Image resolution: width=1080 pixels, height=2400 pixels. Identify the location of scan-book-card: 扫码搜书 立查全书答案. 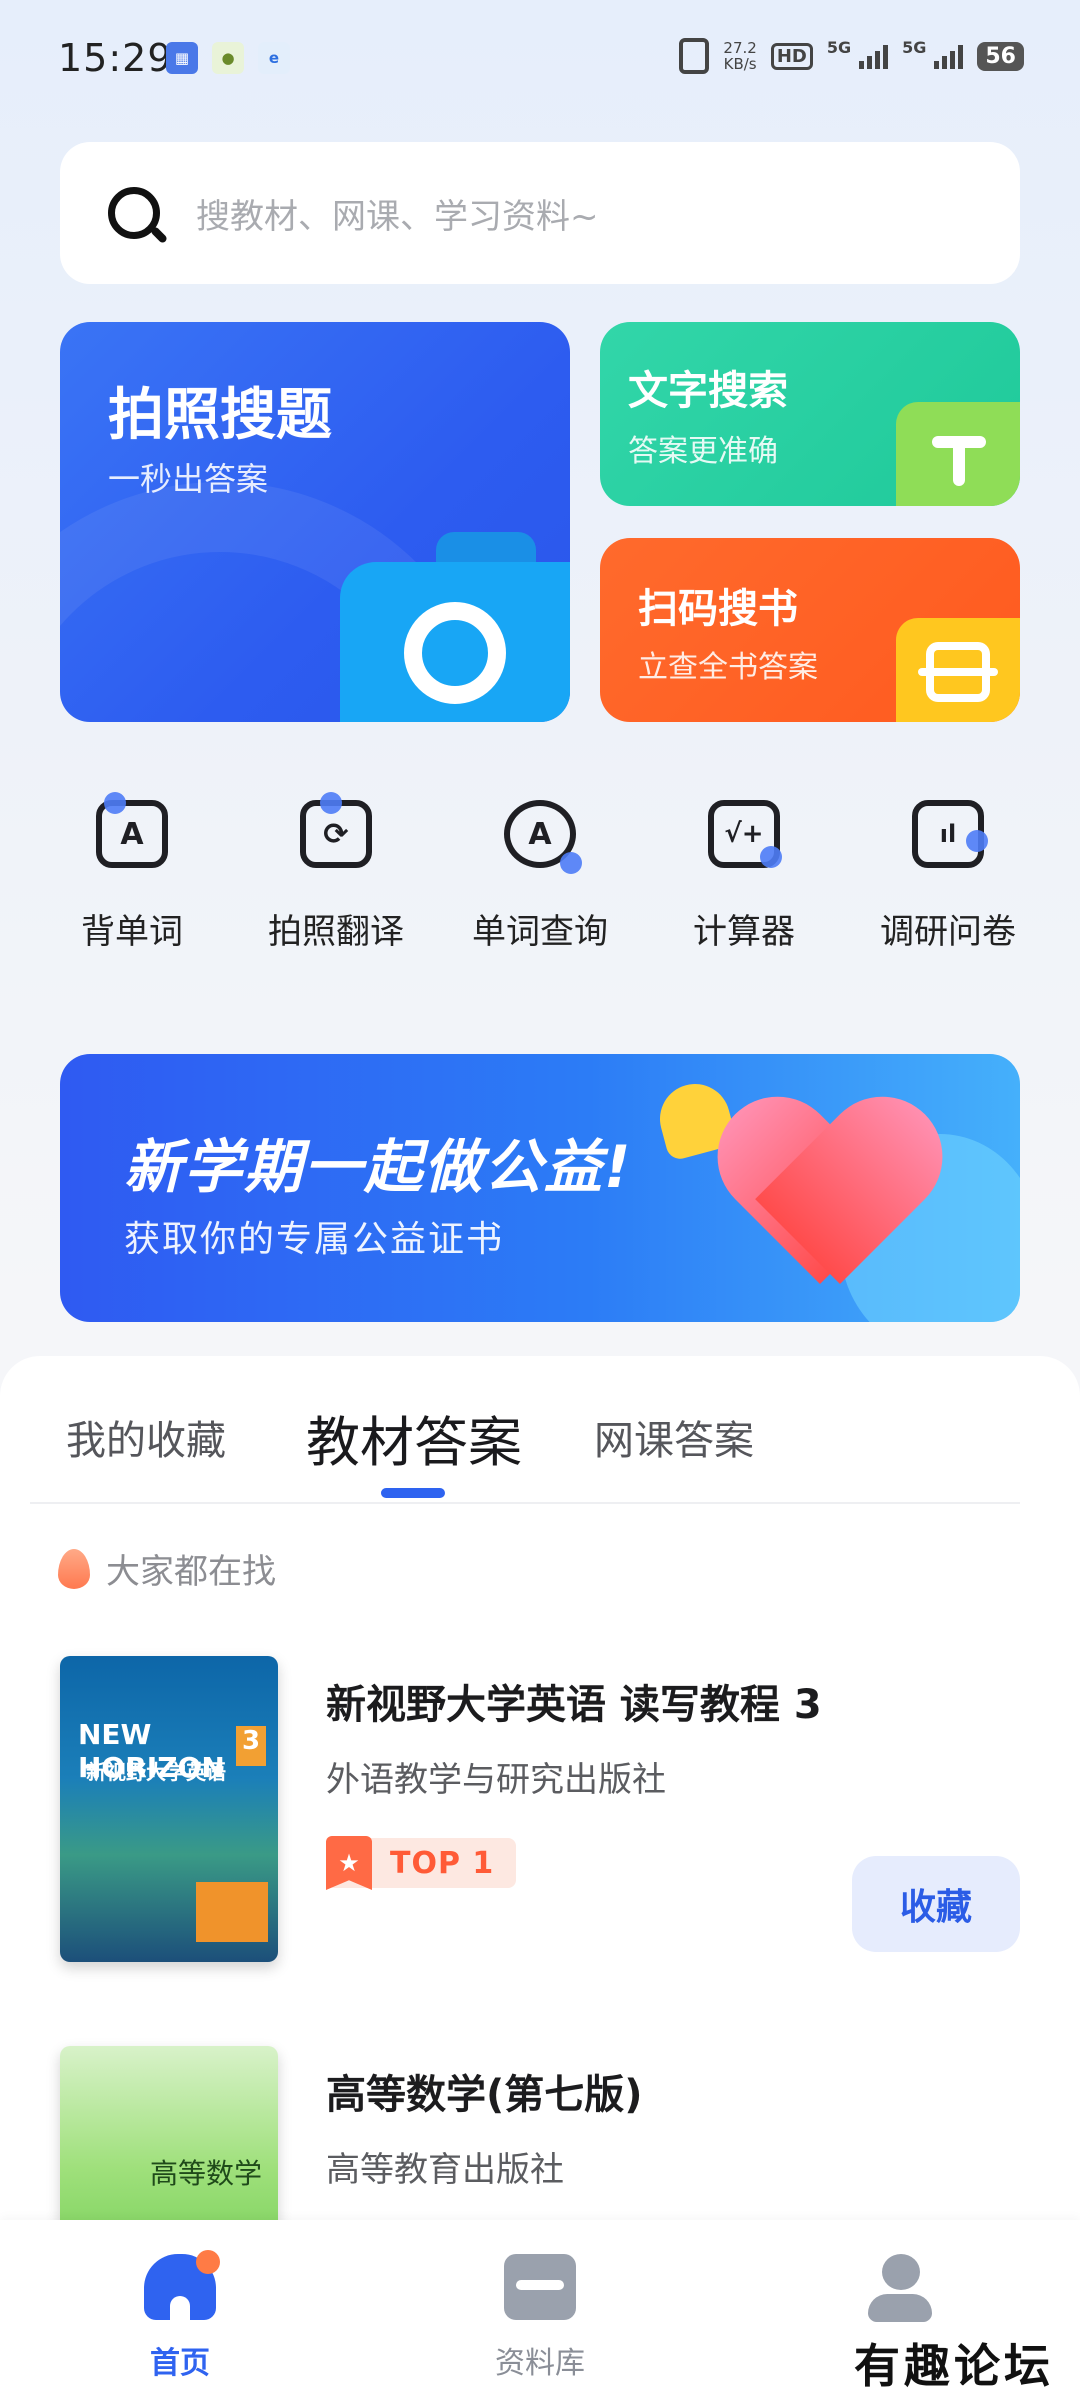
(810, 630).